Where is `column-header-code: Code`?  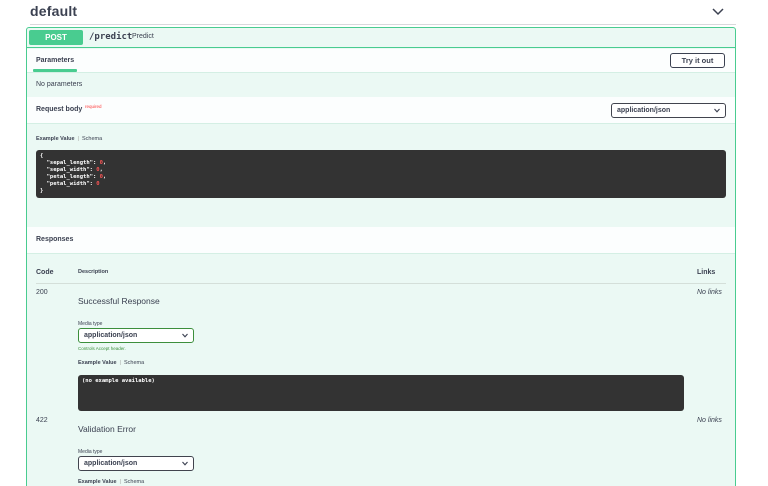 column-header-code: Code is located at coordinates (45, 272).